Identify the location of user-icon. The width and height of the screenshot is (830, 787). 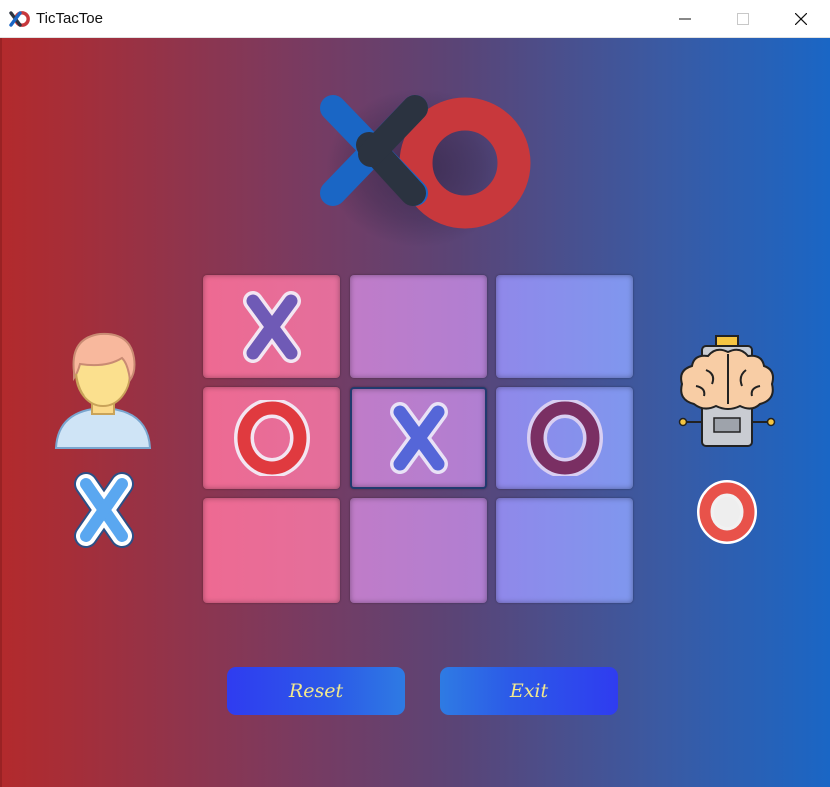
(103, 390).